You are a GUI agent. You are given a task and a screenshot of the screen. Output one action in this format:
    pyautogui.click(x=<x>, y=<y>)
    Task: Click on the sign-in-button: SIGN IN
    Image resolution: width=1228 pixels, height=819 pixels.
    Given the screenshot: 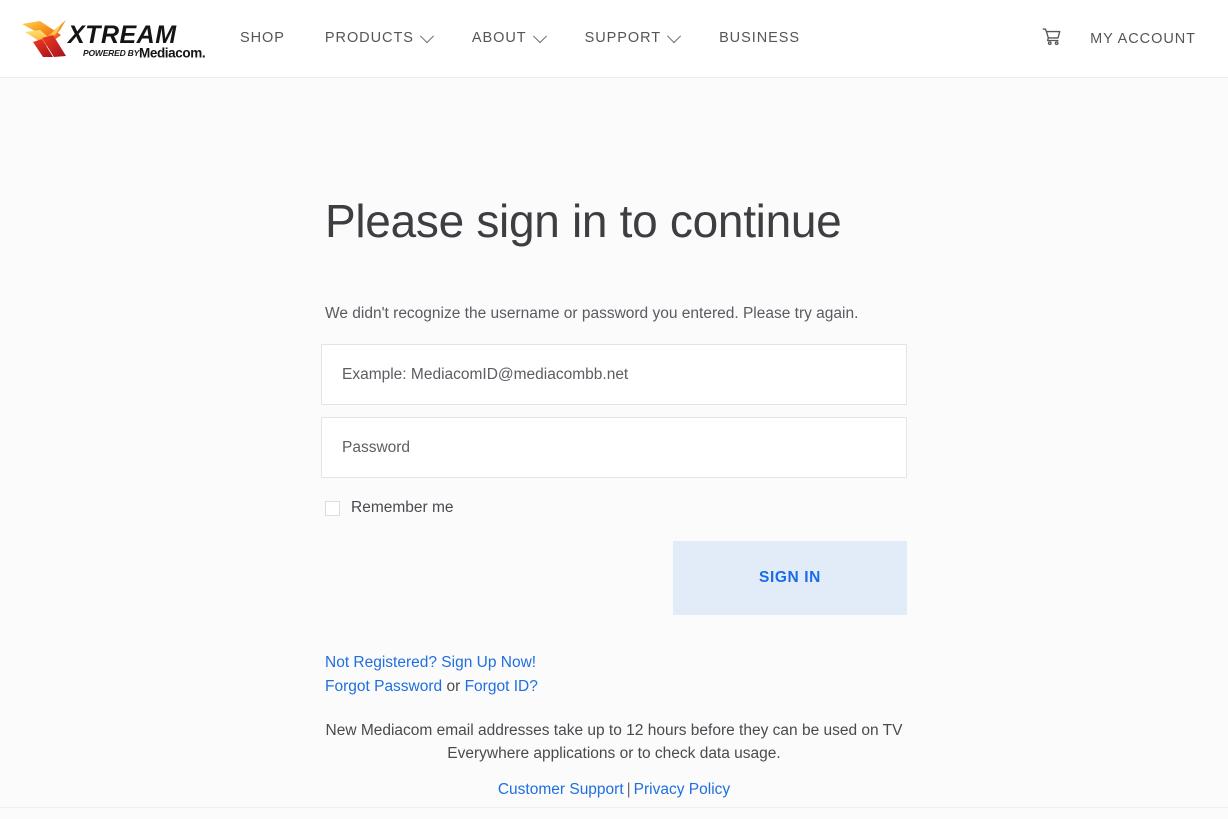 What is the action you would take?
    pyautogui.click(x=790, y=578)
    